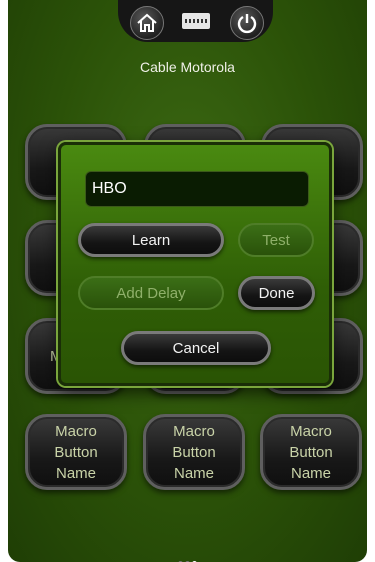  Describe the element at coordinates (276, 293) in the screenshot. I see `done-button: Done` at that location.